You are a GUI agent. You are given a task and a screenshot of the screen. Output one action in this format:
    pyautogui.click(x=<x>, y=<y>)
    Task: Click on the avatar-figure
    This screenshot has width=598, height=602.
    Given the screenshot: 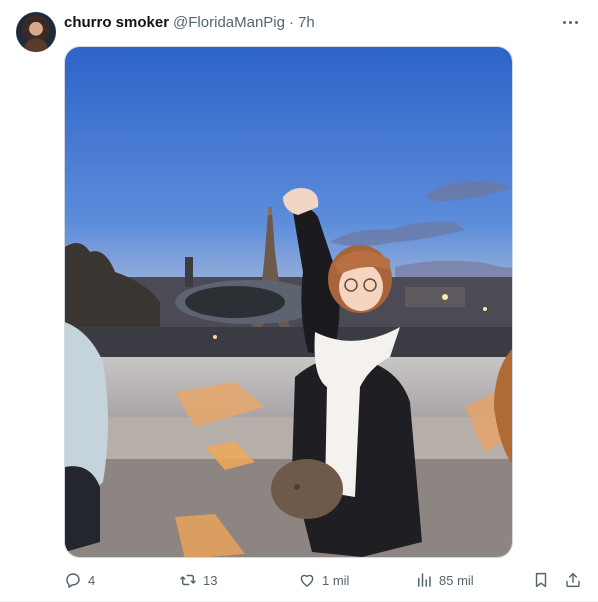 What is the action you would take?
    pyautogui.click(x=36, y=45)
    